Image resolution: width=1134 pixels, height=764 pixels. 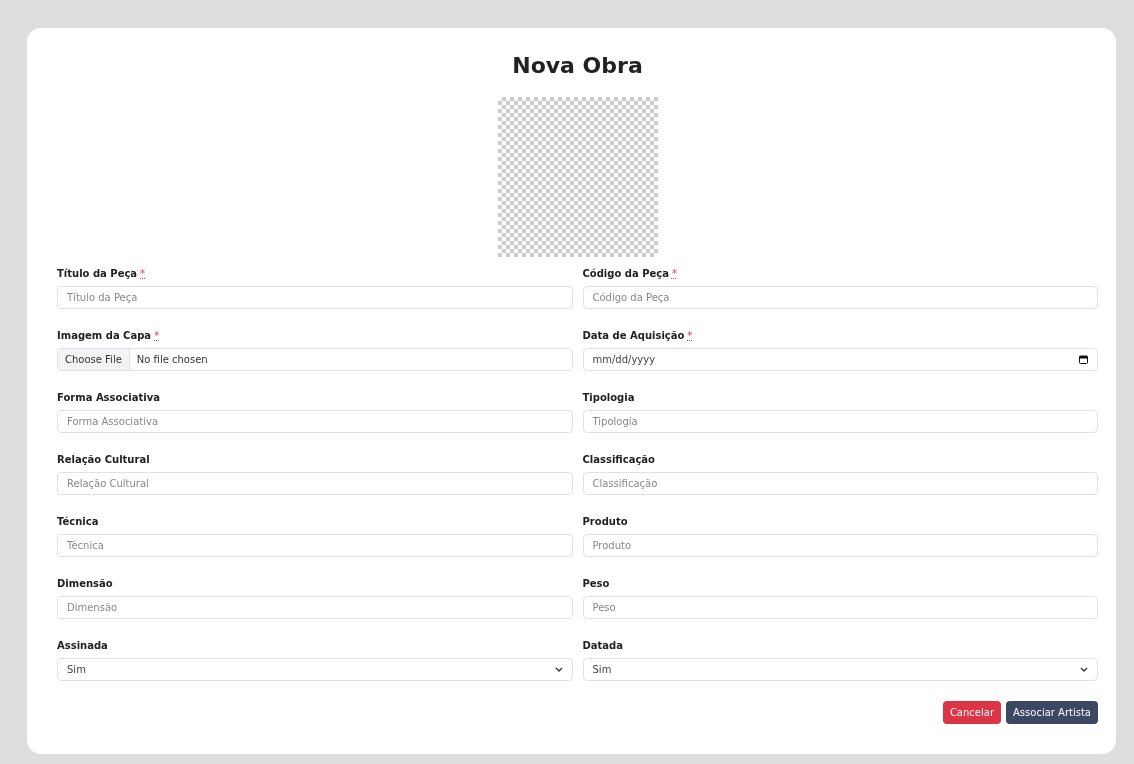 What do you see at coordinates (85, 584) in the screenshot?
I see `field-label: Dimensão` at bounding box center [85, 584].